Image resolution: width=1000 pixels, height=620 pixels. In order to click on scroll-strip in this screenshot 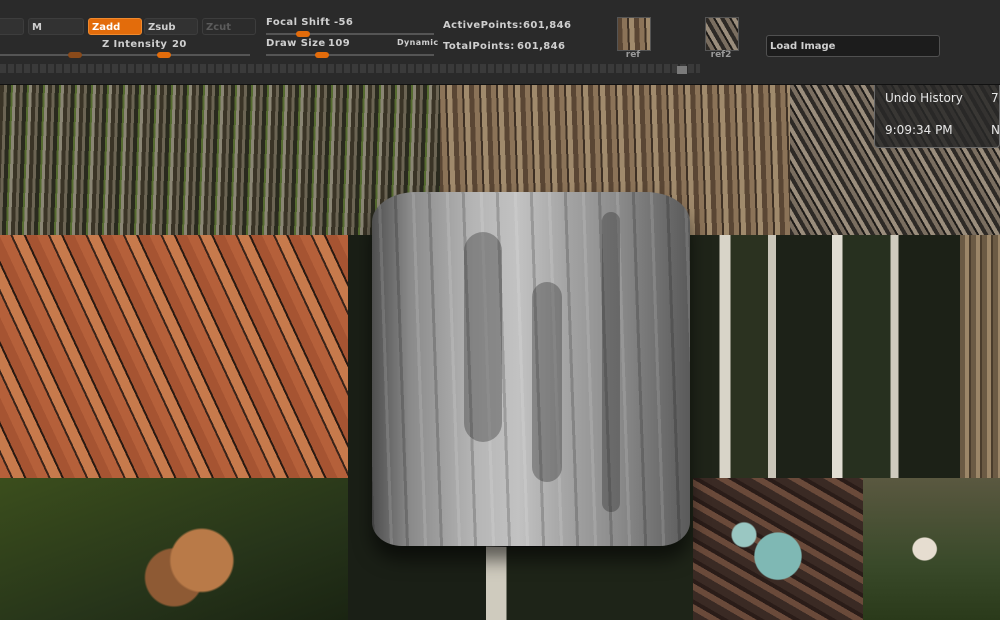, I will do `click(350, 68)`.